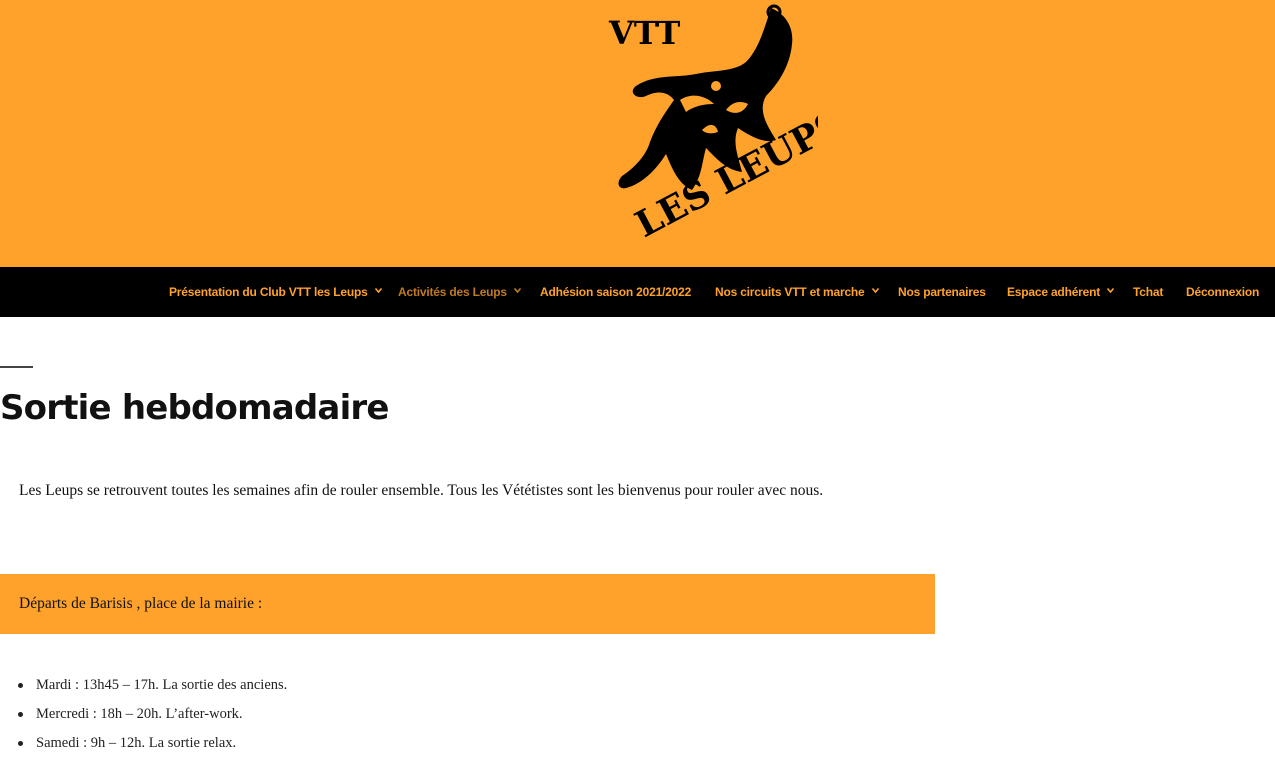  I want to click on nav-item-label: Adhésion saison 2021/2022, so click(616, 292).